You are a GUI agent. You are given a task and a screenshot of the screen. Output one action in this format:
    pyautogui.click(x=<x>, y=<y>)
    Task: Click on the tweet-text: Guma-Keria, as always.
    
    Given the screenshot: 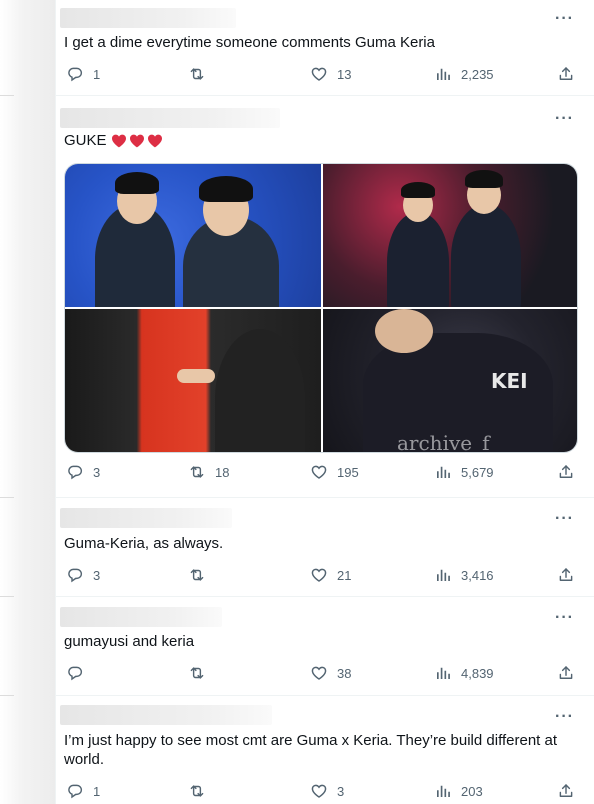 What is the action you would take?
    pyautogui.click(x=144, y=543)
    